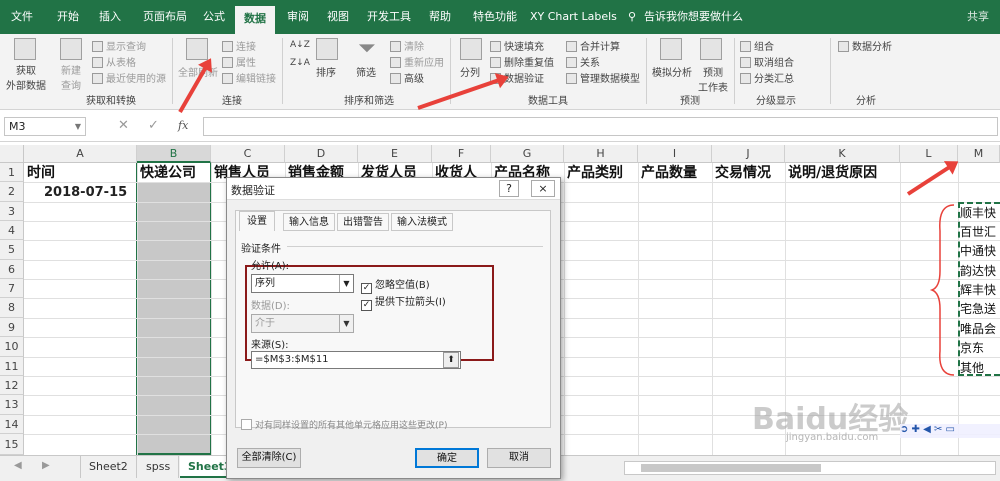  What do you see at coordinates (12, 366) in the screenshot?
I see `row-header: 11` at bounding box center [12, 366].